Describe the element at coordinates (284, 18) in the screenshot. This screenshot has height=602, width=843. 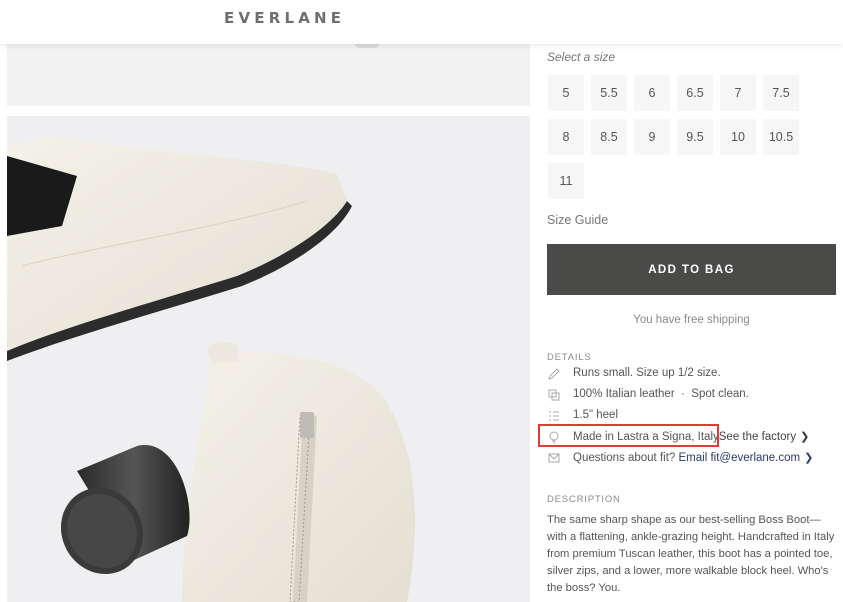
I see `everlane-logo: EVERLANE` at that location.